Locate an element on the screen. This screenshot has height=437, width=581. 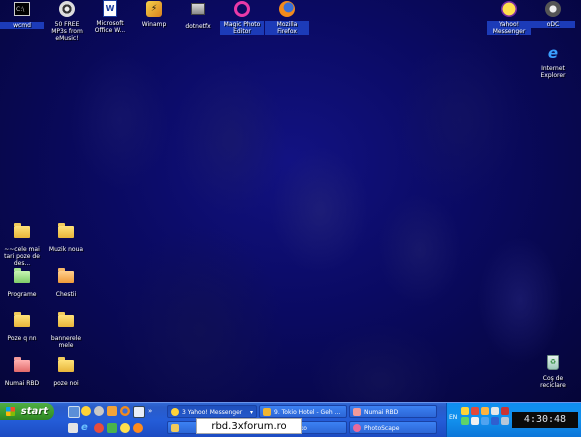
desktop-icon-label: Chestii is located at coordinates (66, 294).